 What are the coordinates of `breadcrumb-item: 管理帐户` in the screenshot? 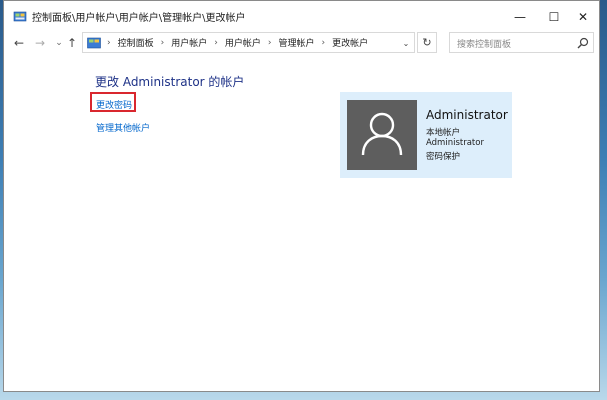 It's located at (296, 42).